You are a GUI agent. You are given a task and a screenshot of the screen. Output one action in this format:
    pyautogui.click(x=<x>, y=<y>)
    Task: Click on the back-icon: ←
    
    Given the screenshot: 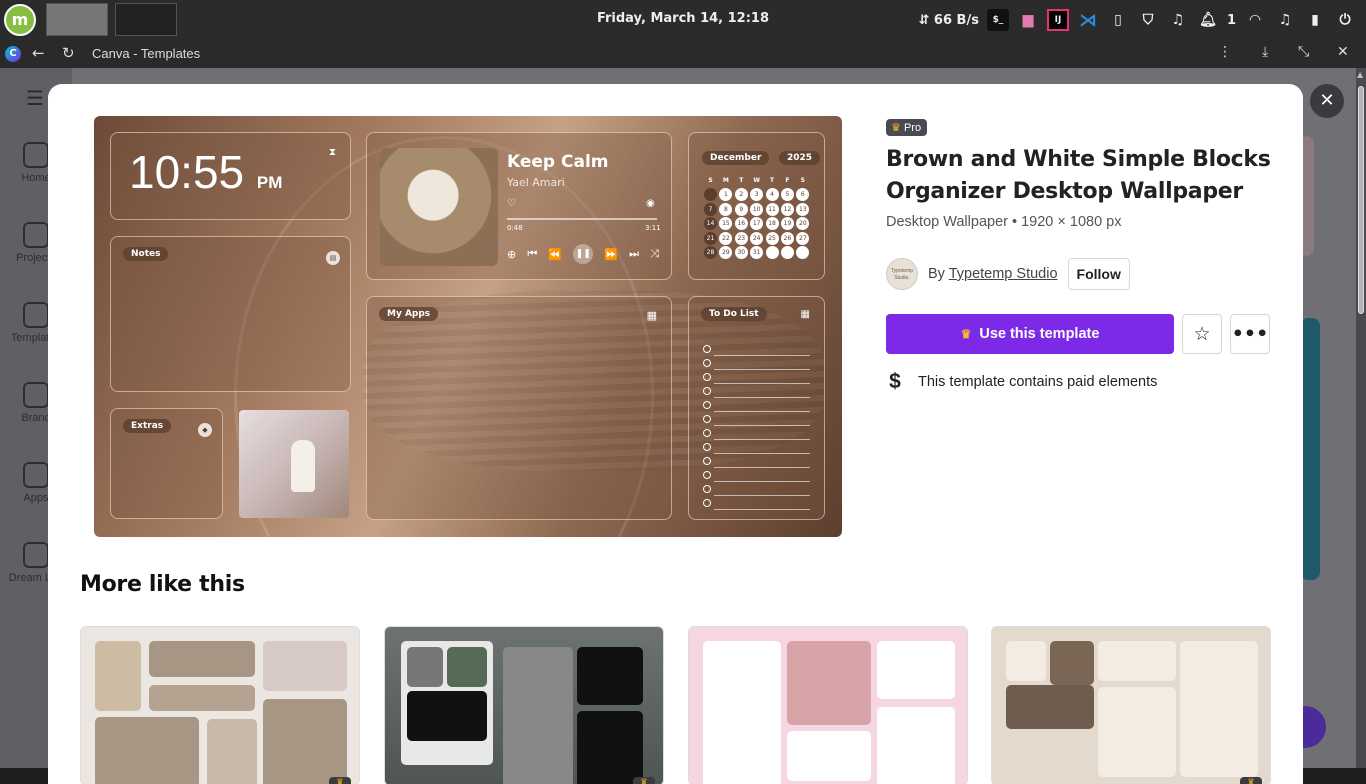 What is the action you would take?
    pyautogui.click(x=38, y=53)
    